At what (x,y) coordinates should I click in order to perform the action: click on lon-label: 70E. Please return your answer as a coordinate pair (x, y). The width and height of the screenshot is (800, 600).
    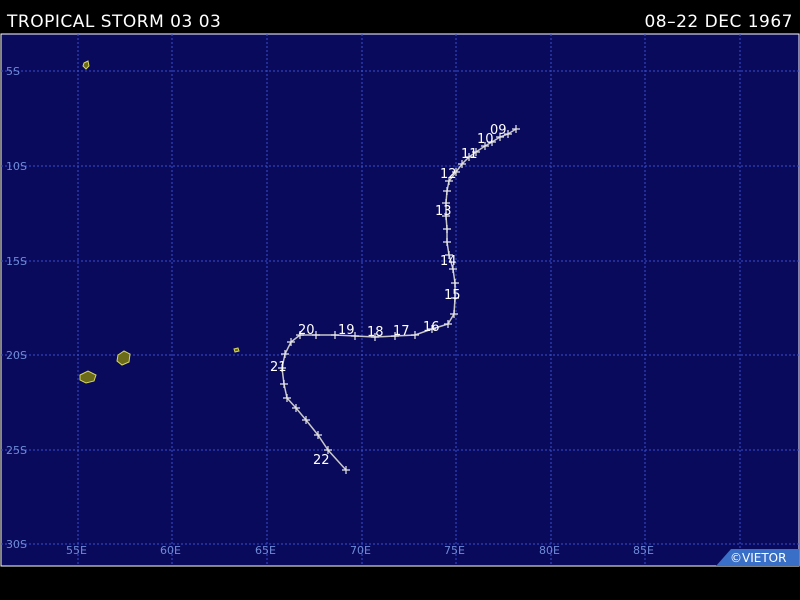
    Looking at the image, I should click on (360, 550).